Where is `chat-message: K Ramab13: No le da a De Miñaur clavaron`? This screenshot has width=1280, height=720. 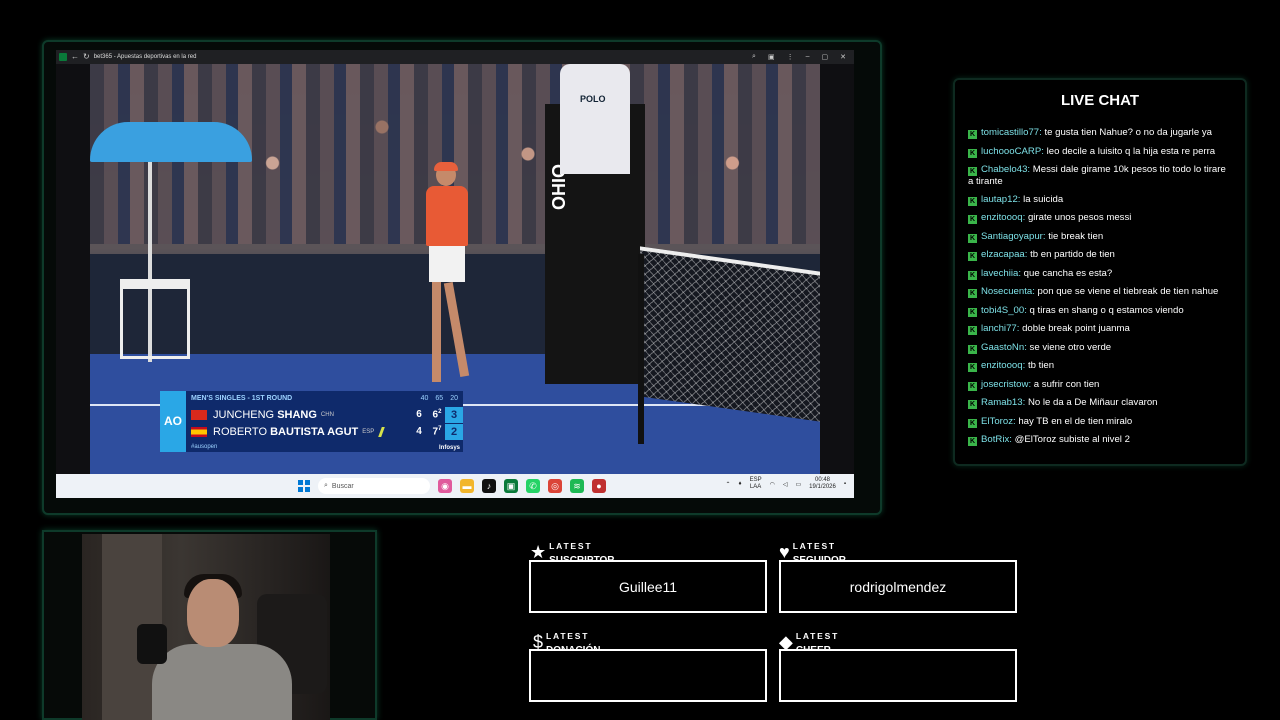 chat-message: K Ramab13: No le da a De Miñaur clavaron is located at coordinates (1100, 403).